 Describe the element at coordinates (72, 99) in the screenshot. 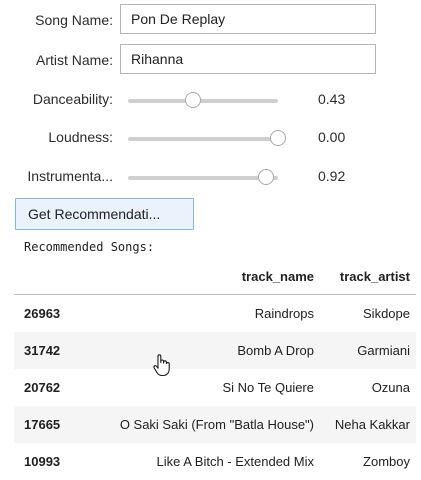

I see `danceability-label: Danceability:` at that location.